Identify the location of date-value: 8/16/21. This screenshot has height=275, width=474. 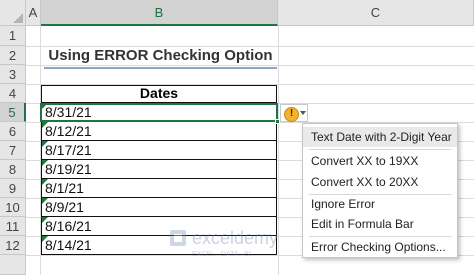
(68, 226).